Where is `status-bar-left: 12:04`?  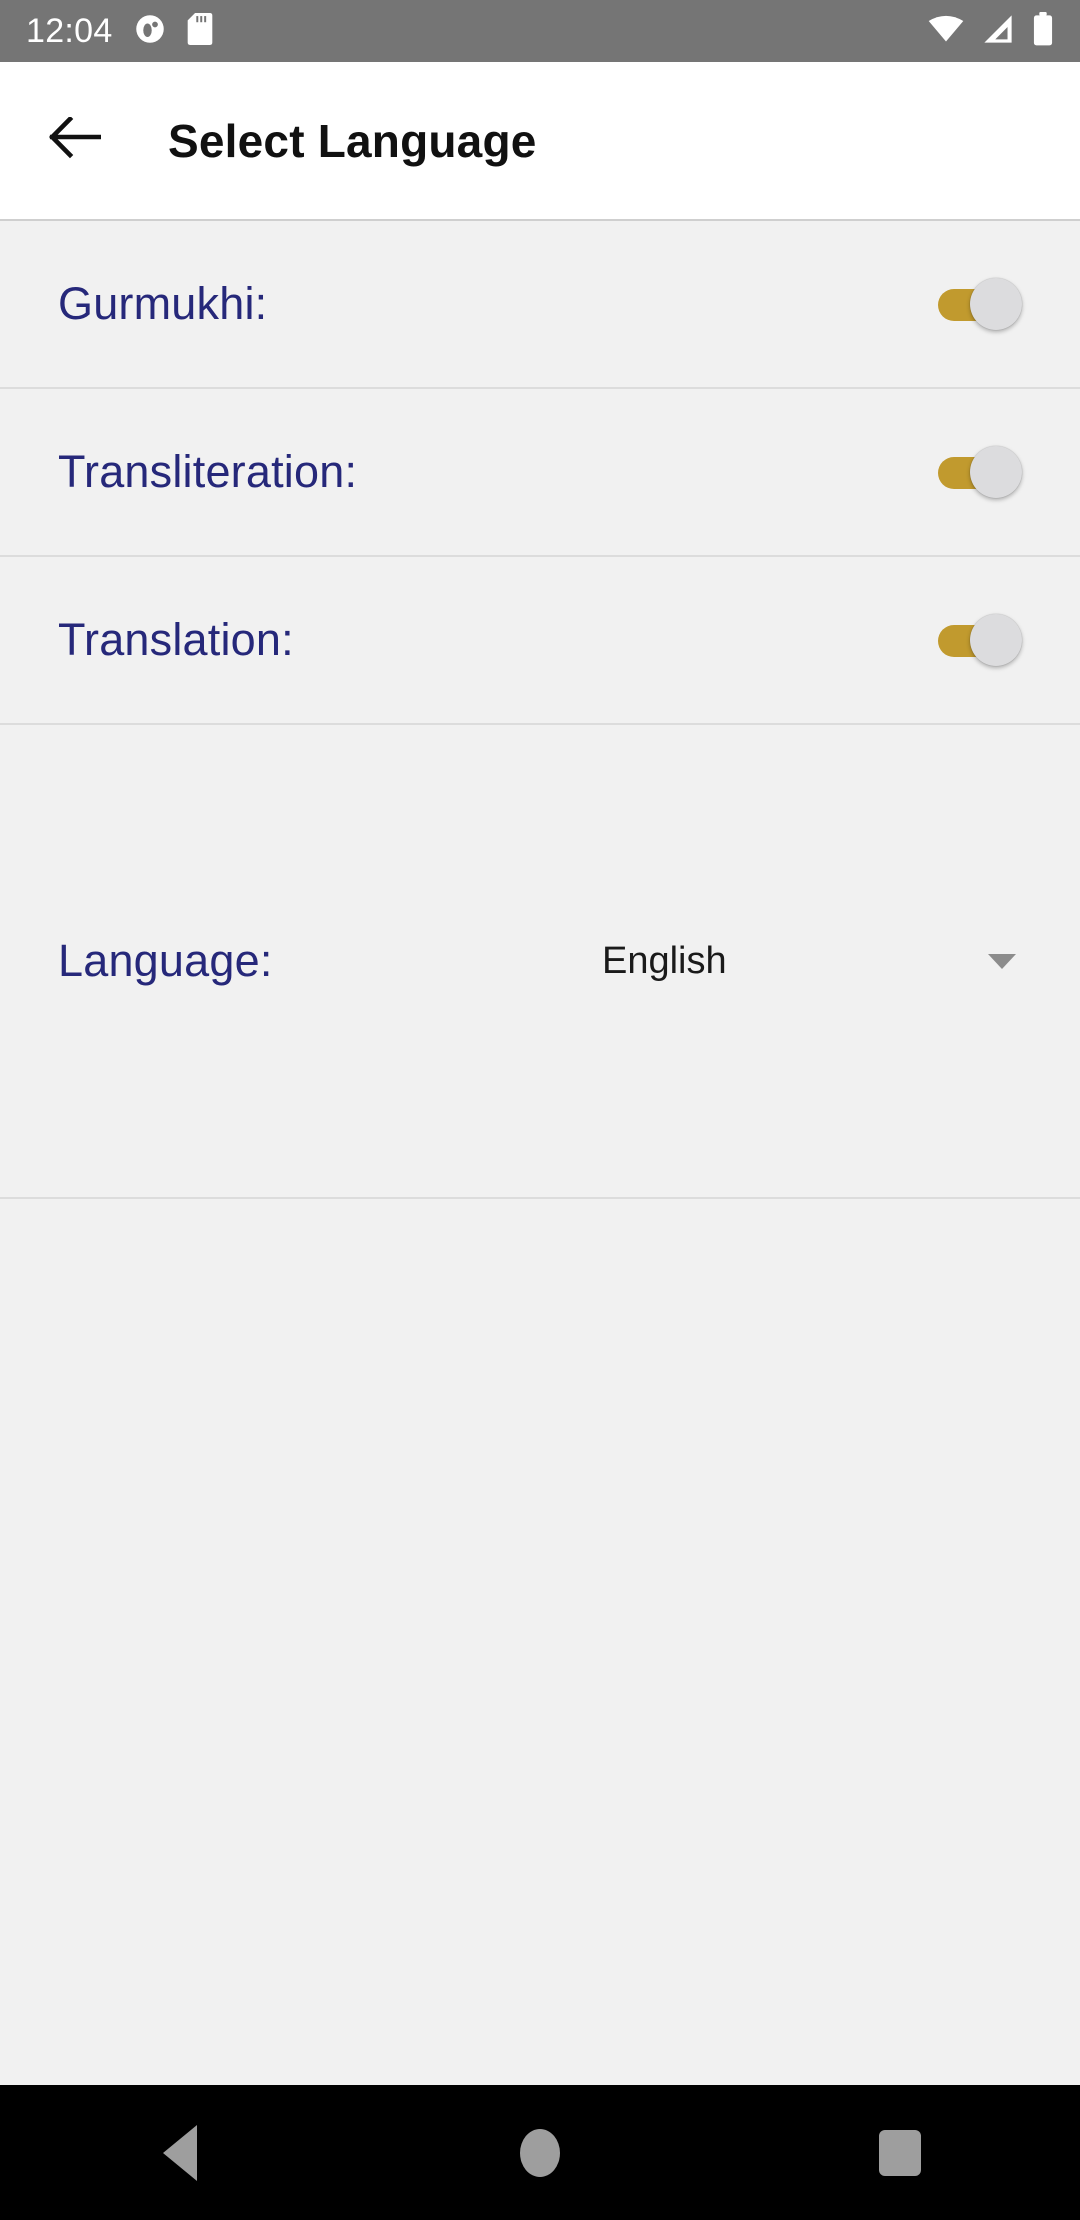 status-bar-left: 12:04 is located at coordinates (477, 31).